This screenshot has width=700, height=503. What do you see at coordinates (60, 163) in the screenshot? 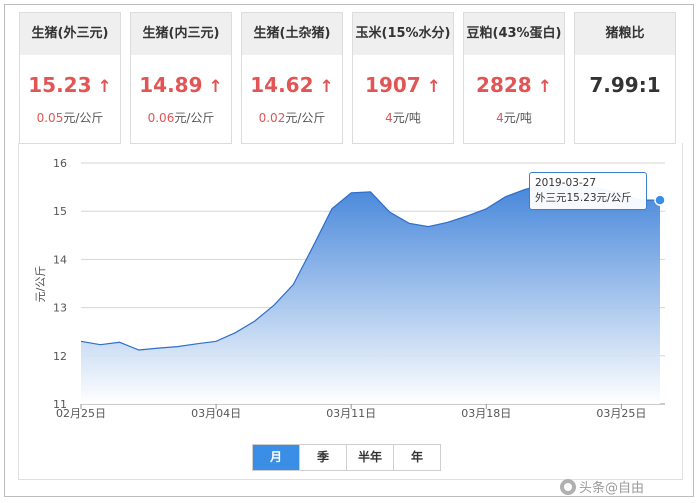
I see `y-tick-label: 16` at bounding box center [60, 163].